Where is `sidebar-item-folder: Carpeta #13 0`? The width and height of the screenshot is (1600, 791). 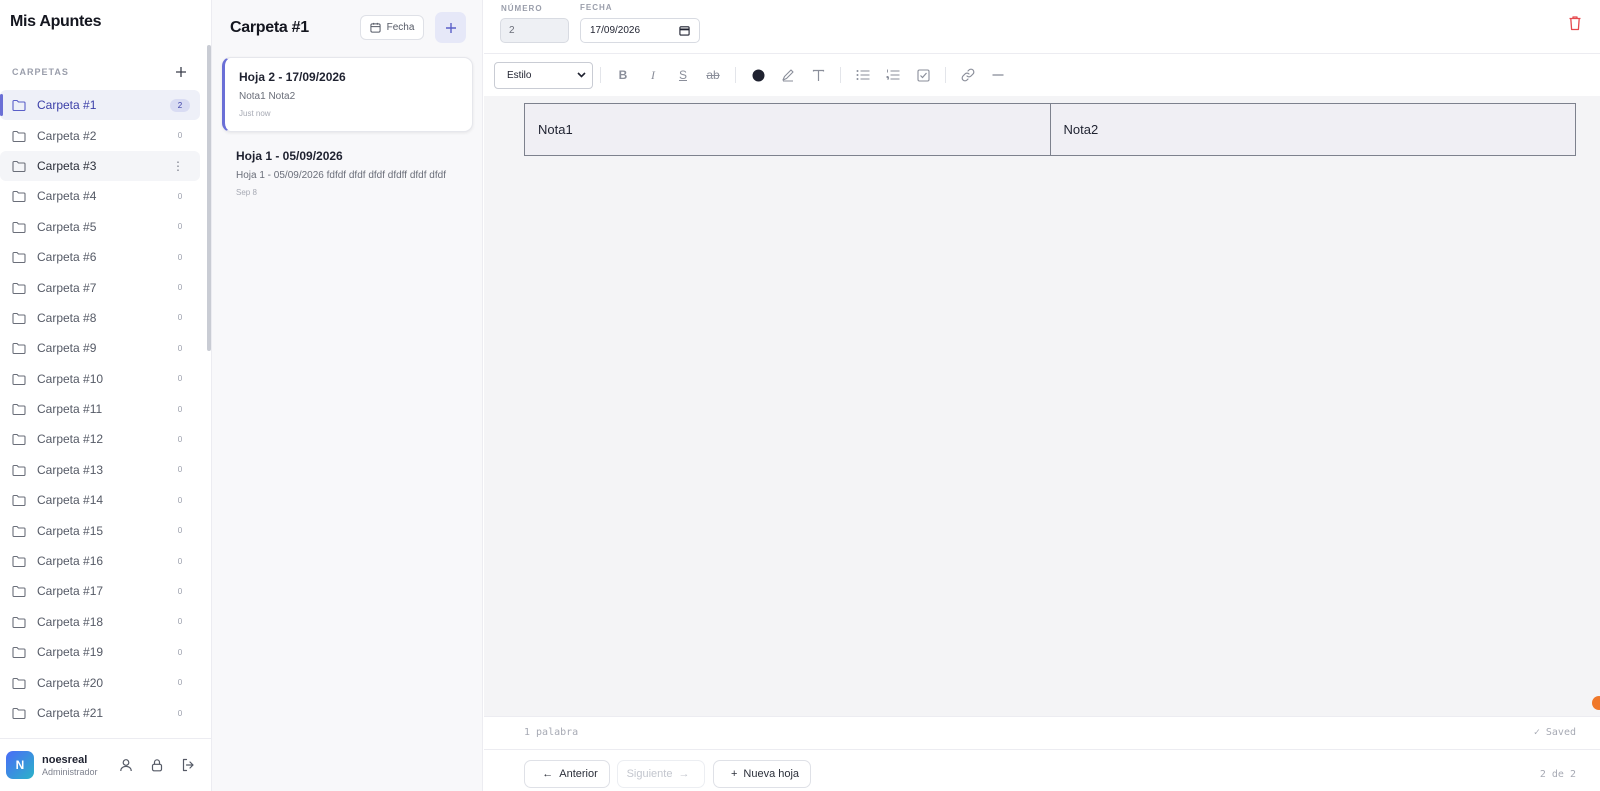
sidebar-item-folder: Carpeta #13 0 is located at coordinates (100, 470).